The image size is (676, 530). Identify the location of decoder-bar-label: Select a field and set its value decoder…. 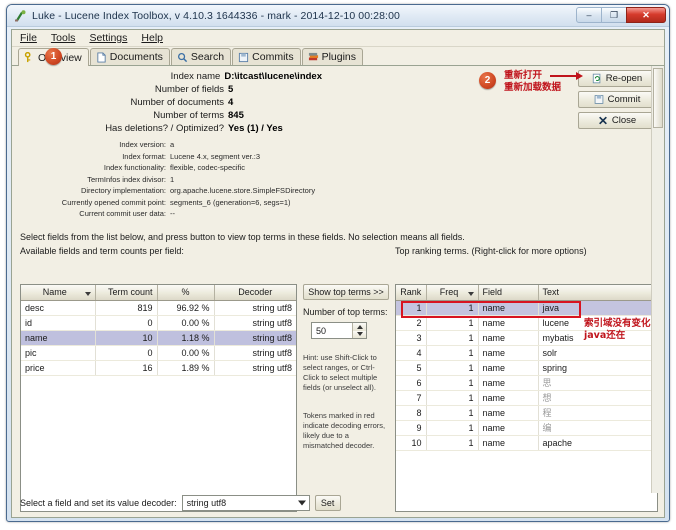
(98, 503).